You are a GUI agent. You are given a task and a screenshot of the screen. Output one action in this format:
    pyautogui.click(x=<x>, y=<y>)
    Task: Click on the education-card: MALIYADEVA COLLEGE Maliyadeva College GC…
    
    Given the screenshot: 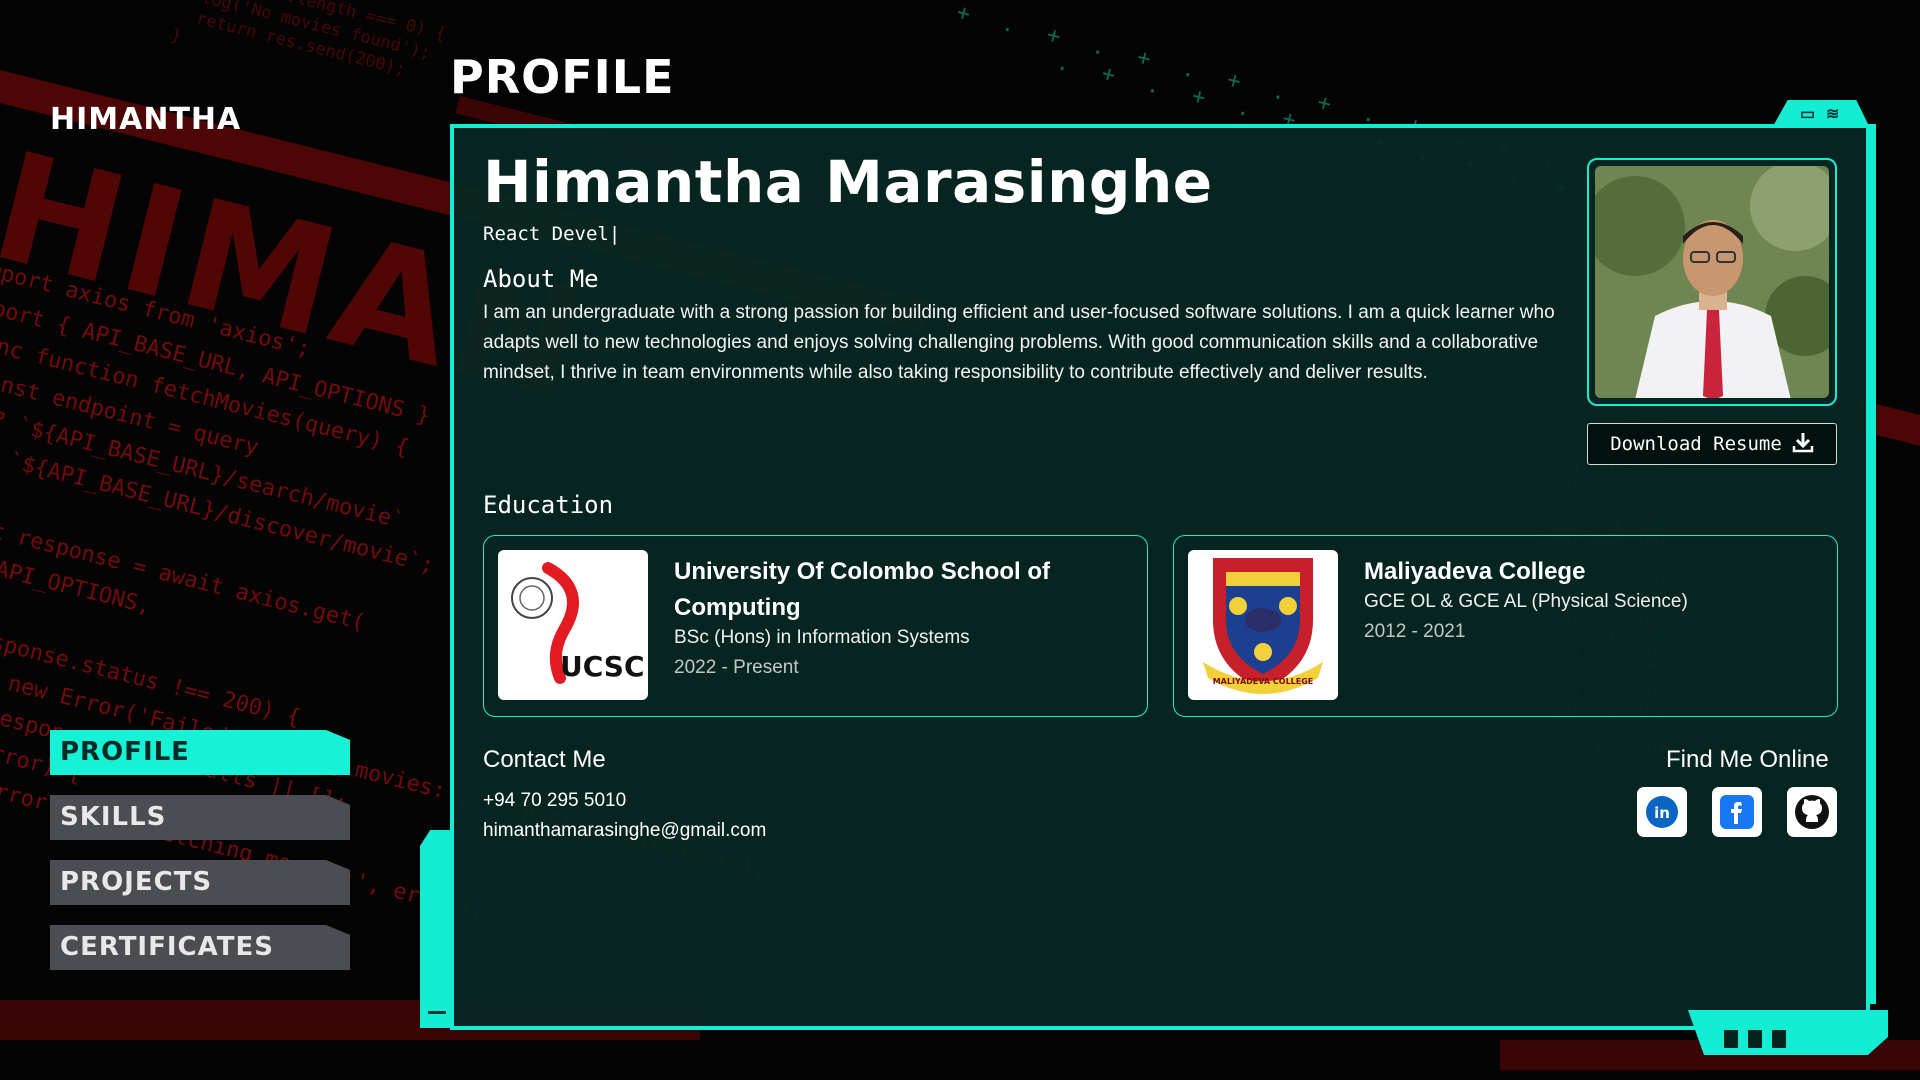 What is the action you would take?
    pyautogui.click(x=1505, y=626)
    